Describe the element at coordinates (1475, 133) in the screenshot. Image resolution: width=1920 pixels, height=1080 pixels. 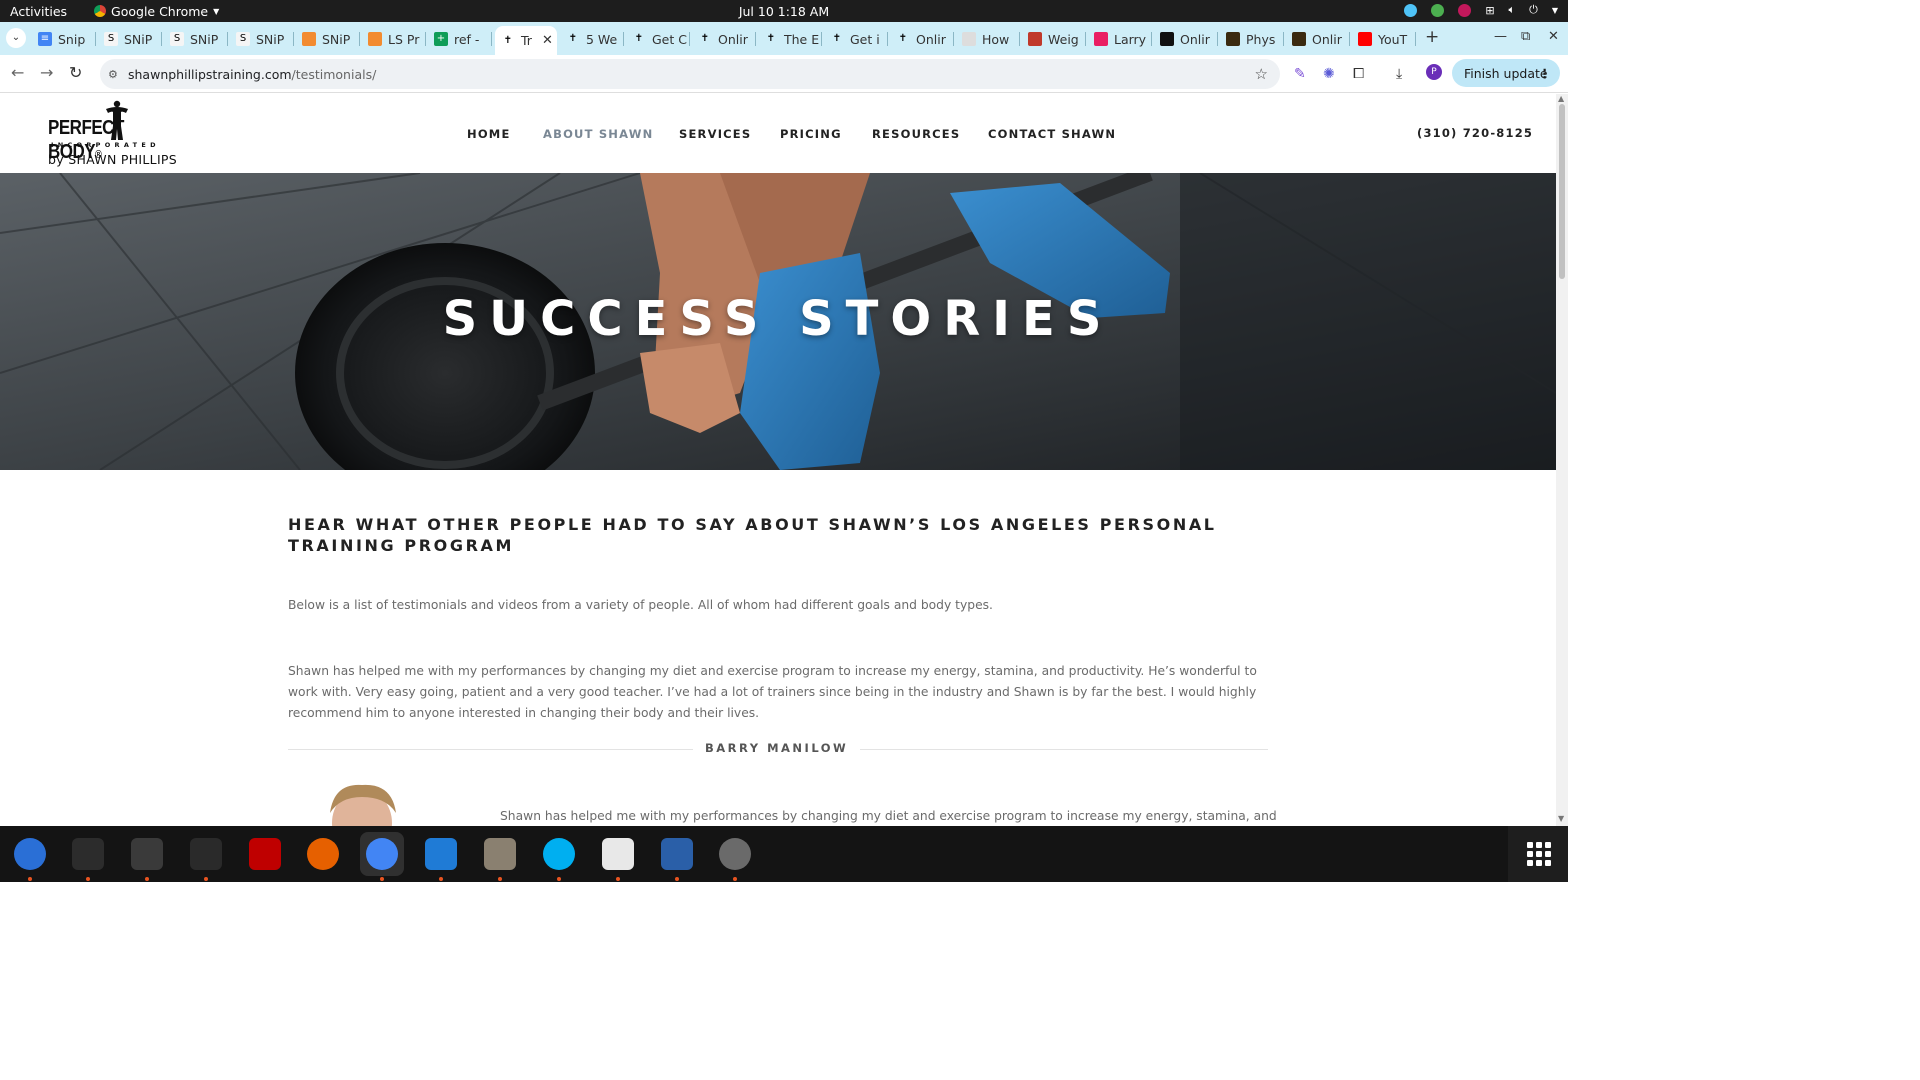
I see `phone-number: (310) 720-8125` at that location.